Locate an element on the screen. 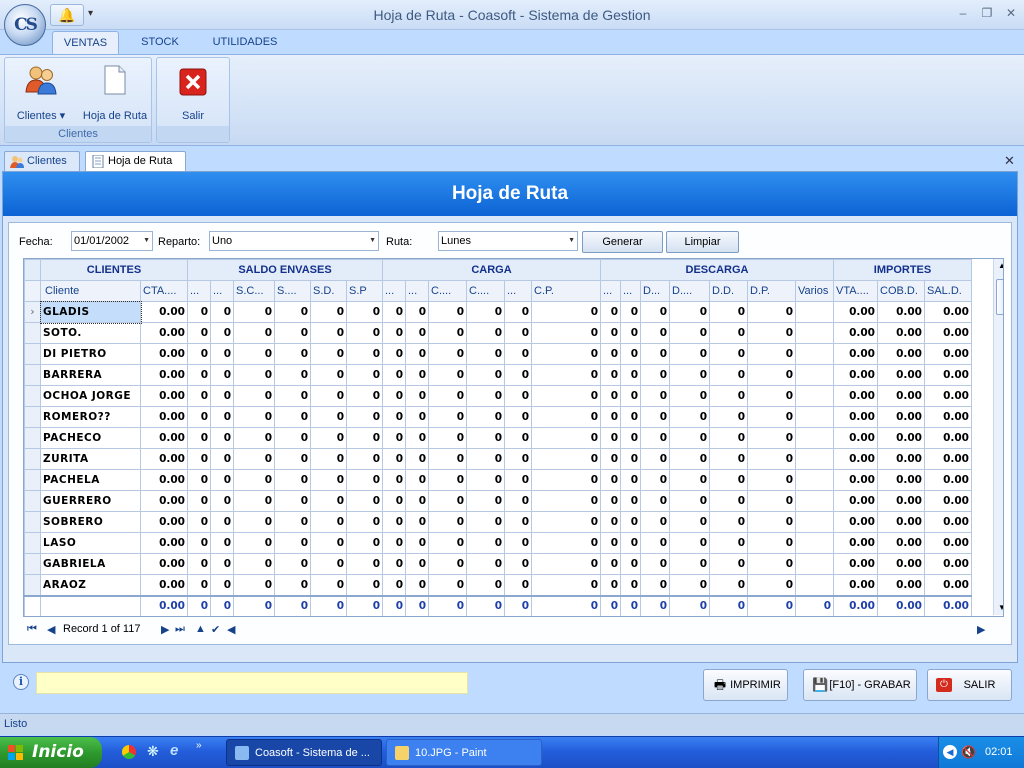  next-record-icon: ▶ is located at coordinates (165, 629).